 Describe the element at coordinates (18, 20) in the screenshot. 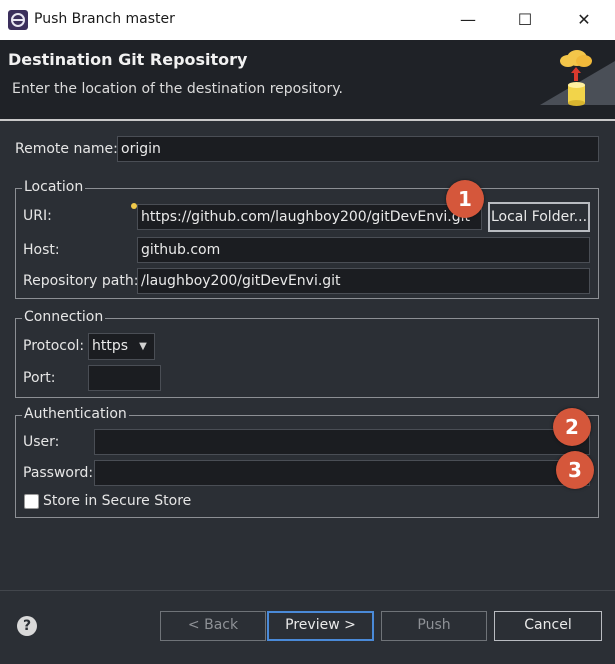

I see `eclipse-app-icon` at that location.